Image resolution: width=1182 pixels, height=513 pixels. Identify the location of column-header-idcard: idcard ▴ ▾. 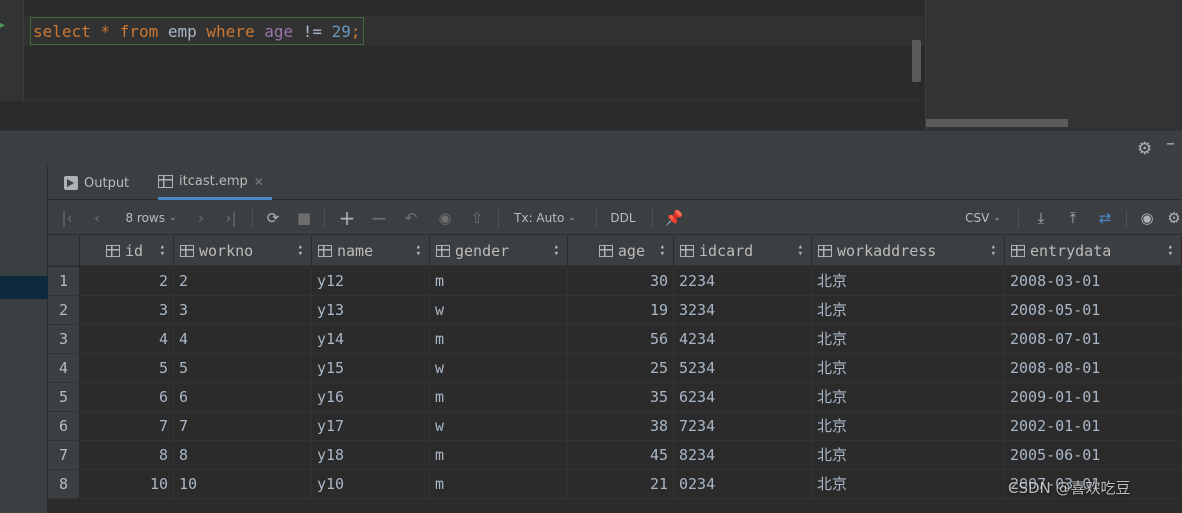
(743, 251).